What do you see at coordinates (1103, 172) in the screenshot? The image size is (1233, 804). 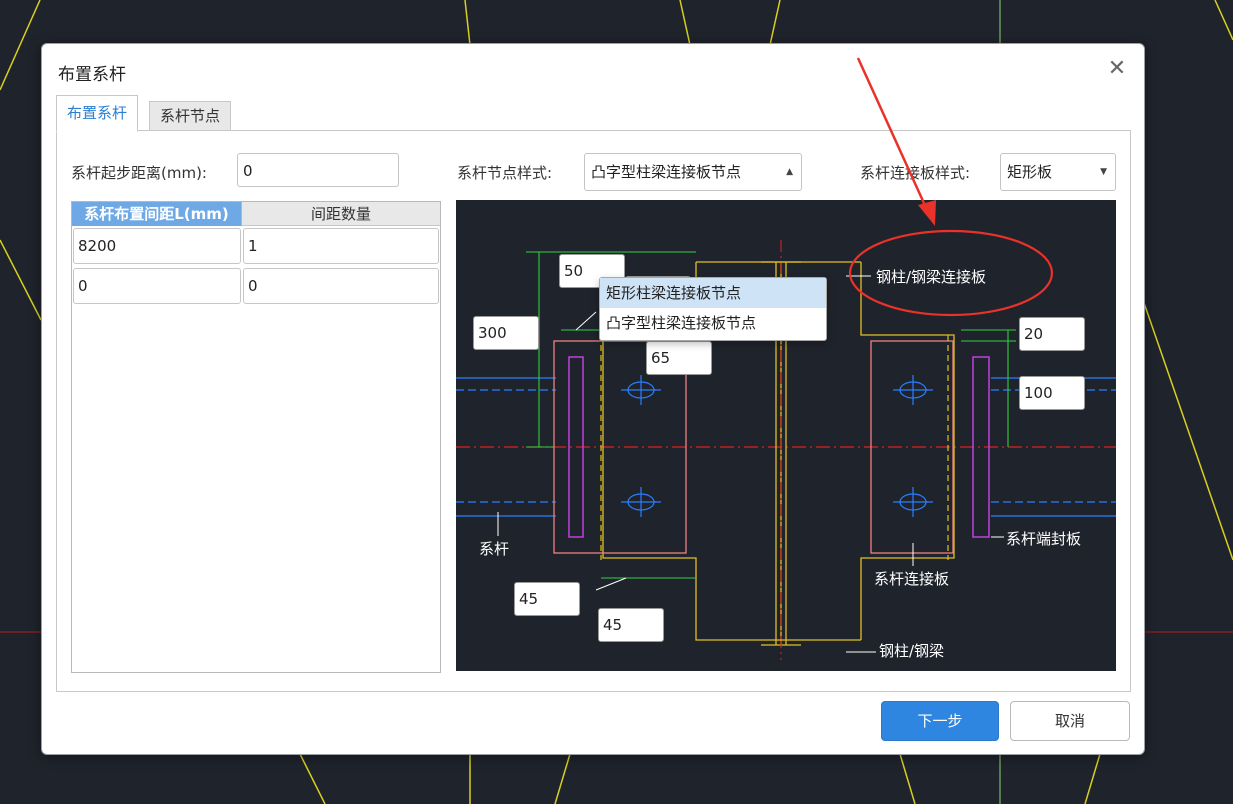 I see `chevron-down-icon: ▼` at bounding box center [1103, 172].